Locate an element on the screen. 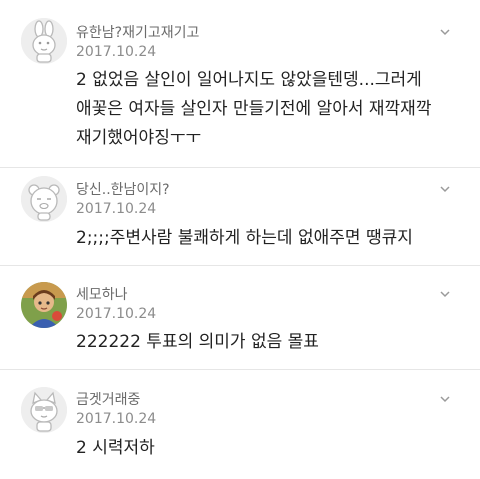 The image size is (480, 479). comment-text: 2 시력저하 is located at coordinates (263, 448).